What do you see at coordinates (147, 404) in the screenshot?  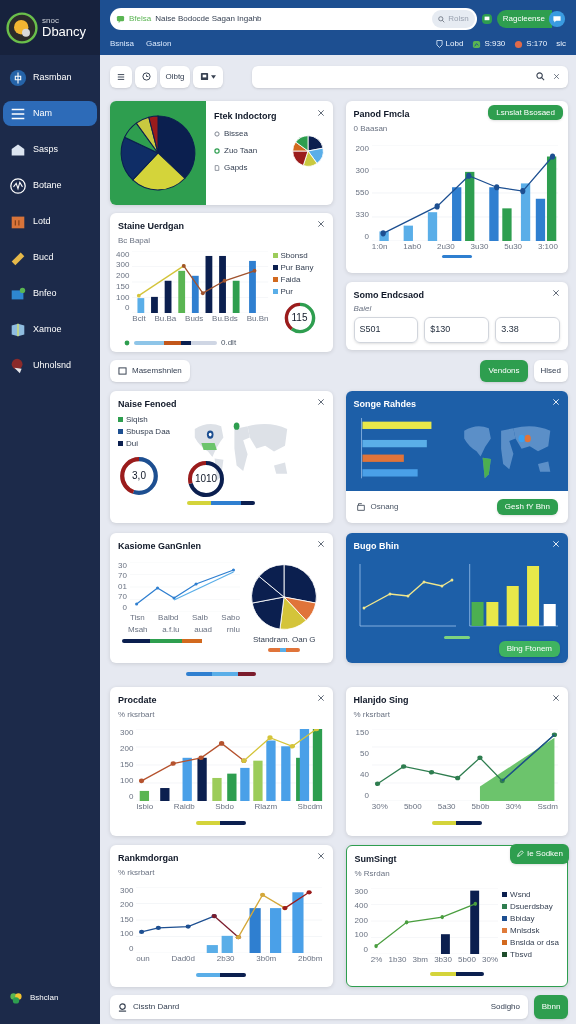 I see `card-title: Naise Fenoed` at bounding box center [147, 404].